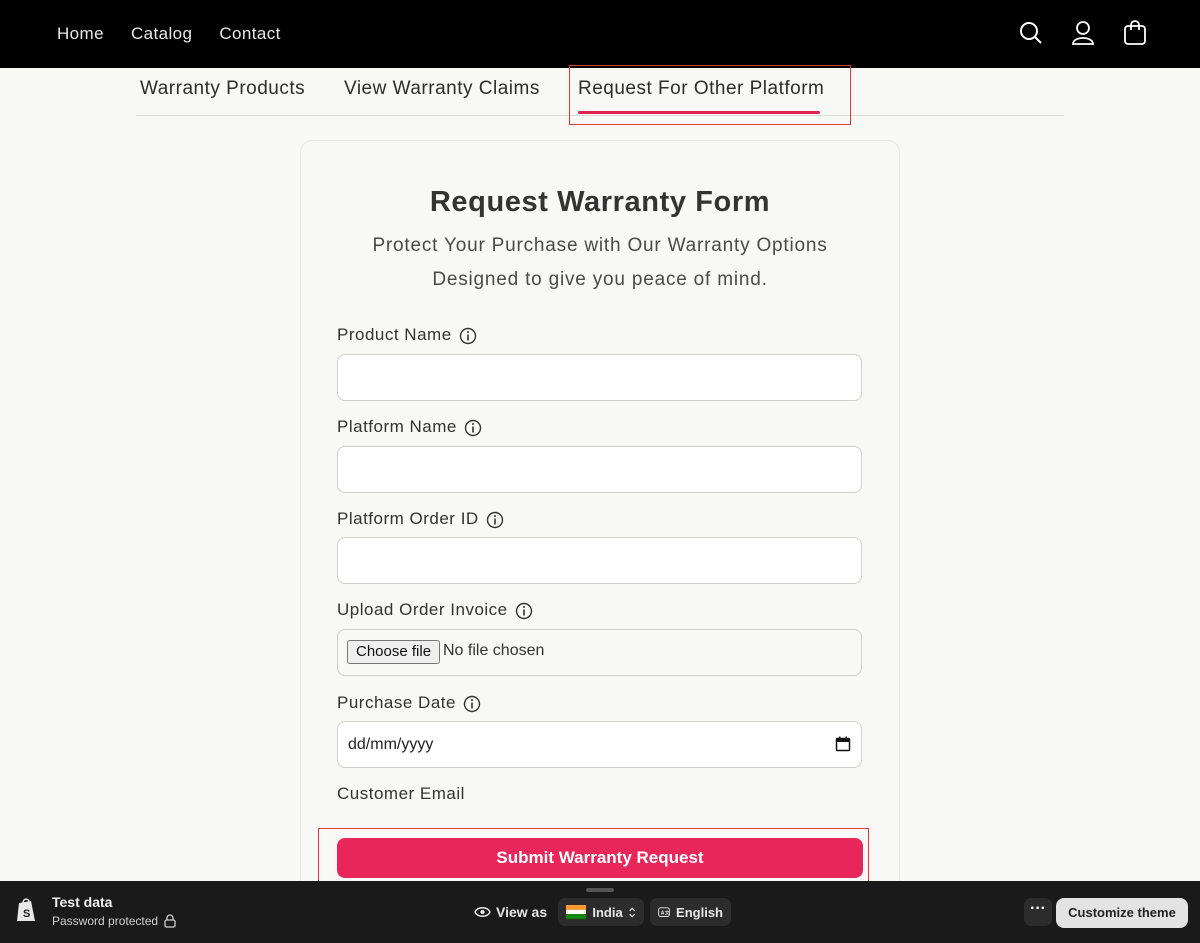 The width and height of the screenshot is (1200, 943). Describe the element at coordinates (422, 609) in the screenshot. I see `upload-invoice-label-text: Upload Order Invoice` at that location.